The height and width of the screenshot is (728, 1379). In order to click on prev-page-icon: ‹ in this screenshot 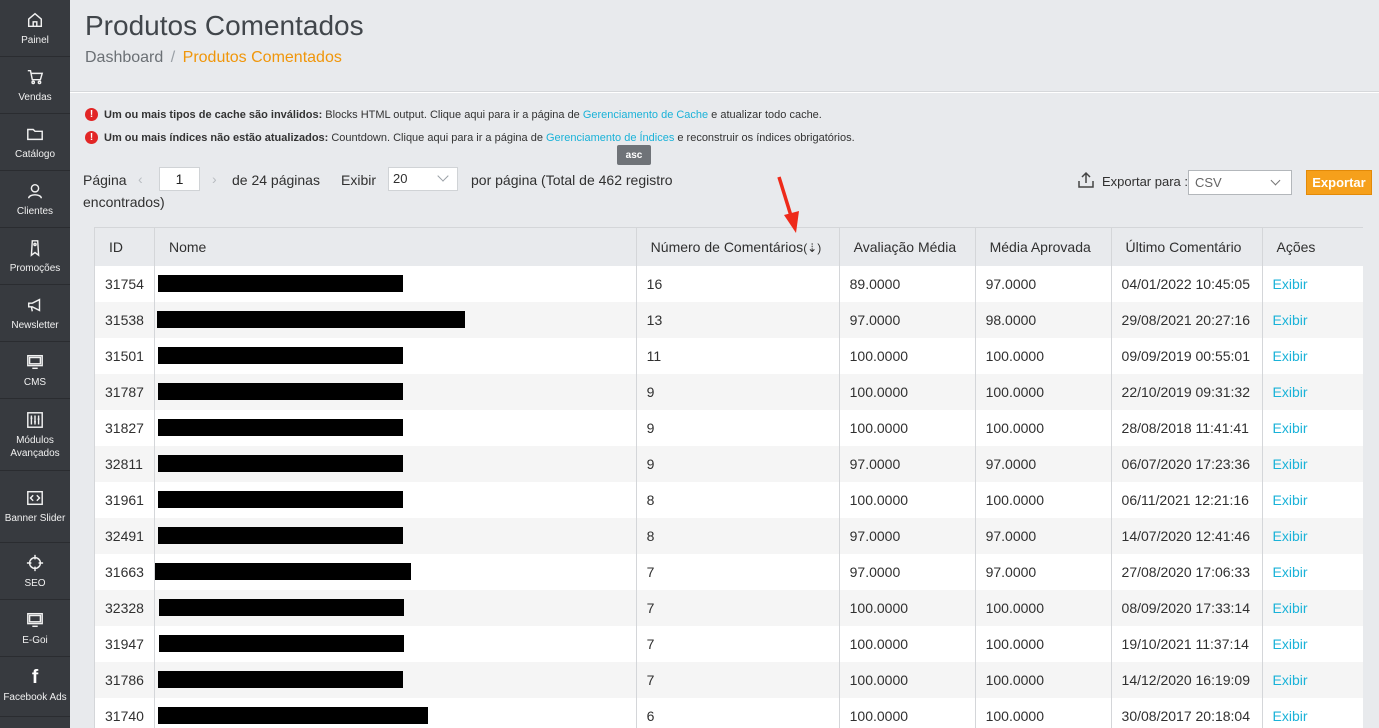, I will do `click(140, 179)`.